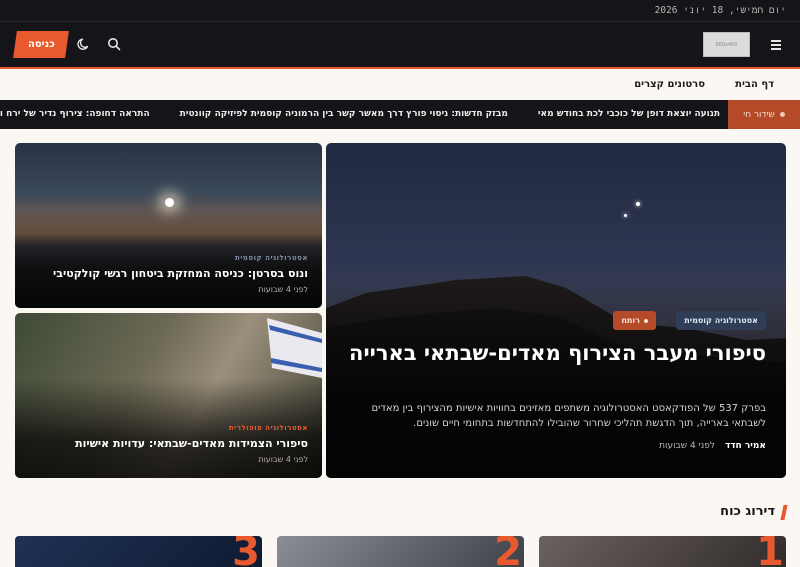  What do you see at coordinates (629, 114) in the screenshot?
I see `ticker-item: תנועה יוצאת דופן של כוכבי לכת בחודש מאי` at bounding box center [629, 114].